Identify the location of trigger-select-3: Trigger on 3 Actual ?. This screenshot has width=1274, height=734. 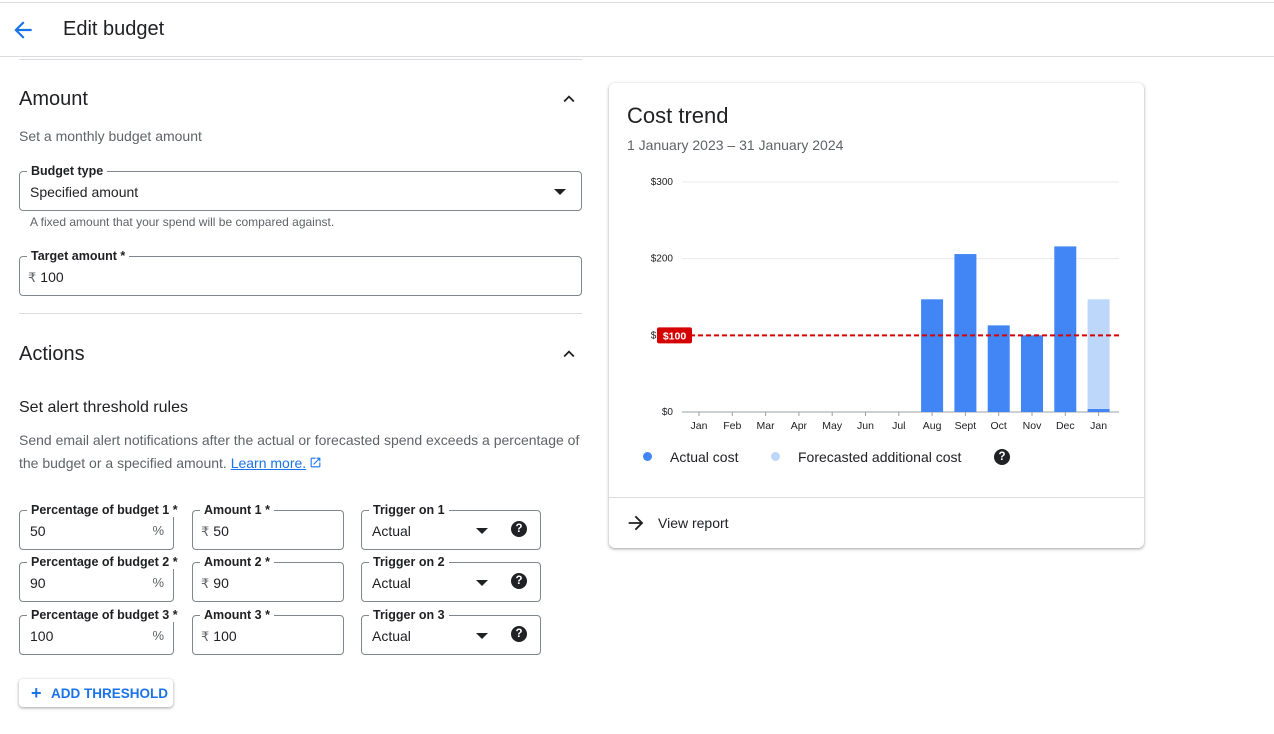
(451, 631).